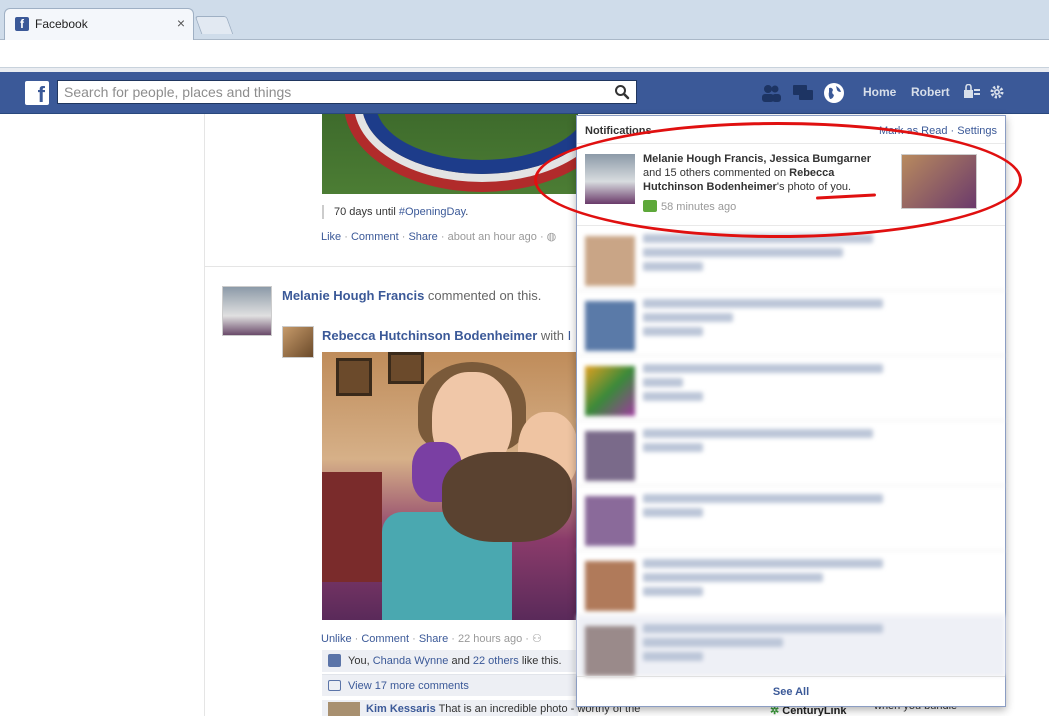 The image size is (1049, 716). What do you see at coordinates (939, 181) in the screenshot?
I see `notification-photo-thumb` at bounding box center [939, 181].